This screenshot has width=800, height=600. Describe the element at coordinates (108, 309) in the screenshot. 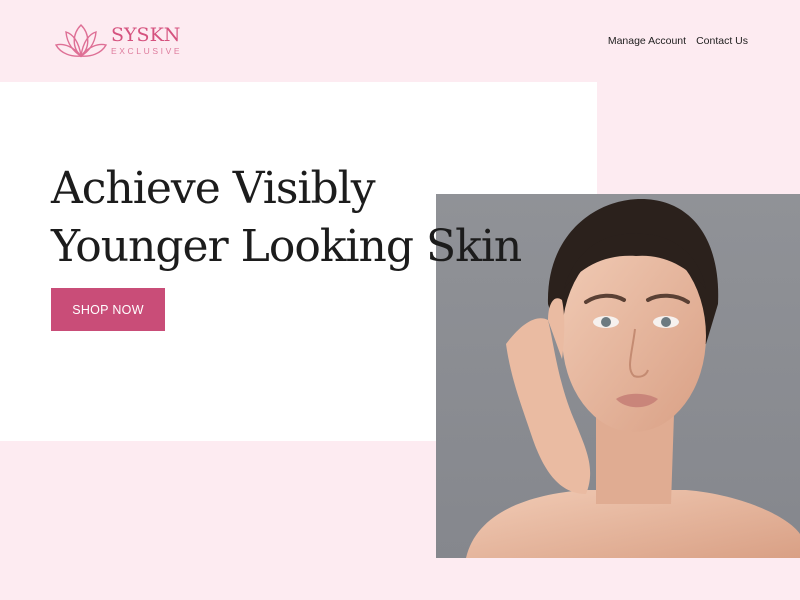

I see `shop-now-button: SHOP NOW` at that location.